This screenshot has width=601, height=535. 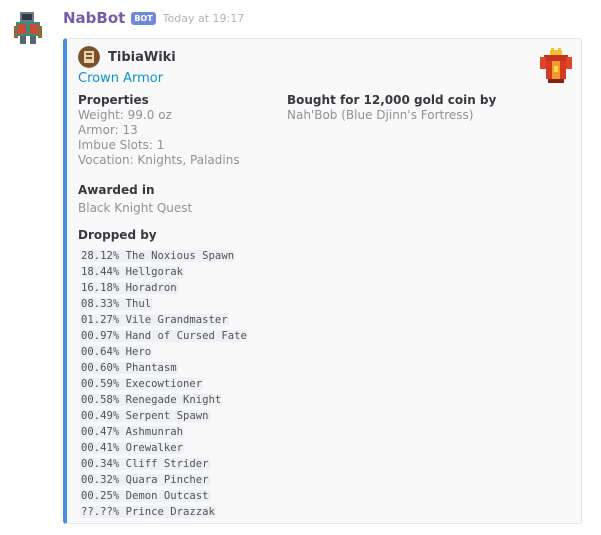 What do you see at coordinates (135, 208) in the screenshot?
I see `field-value: Black Knight Quest` at bounding box center [135, 208].